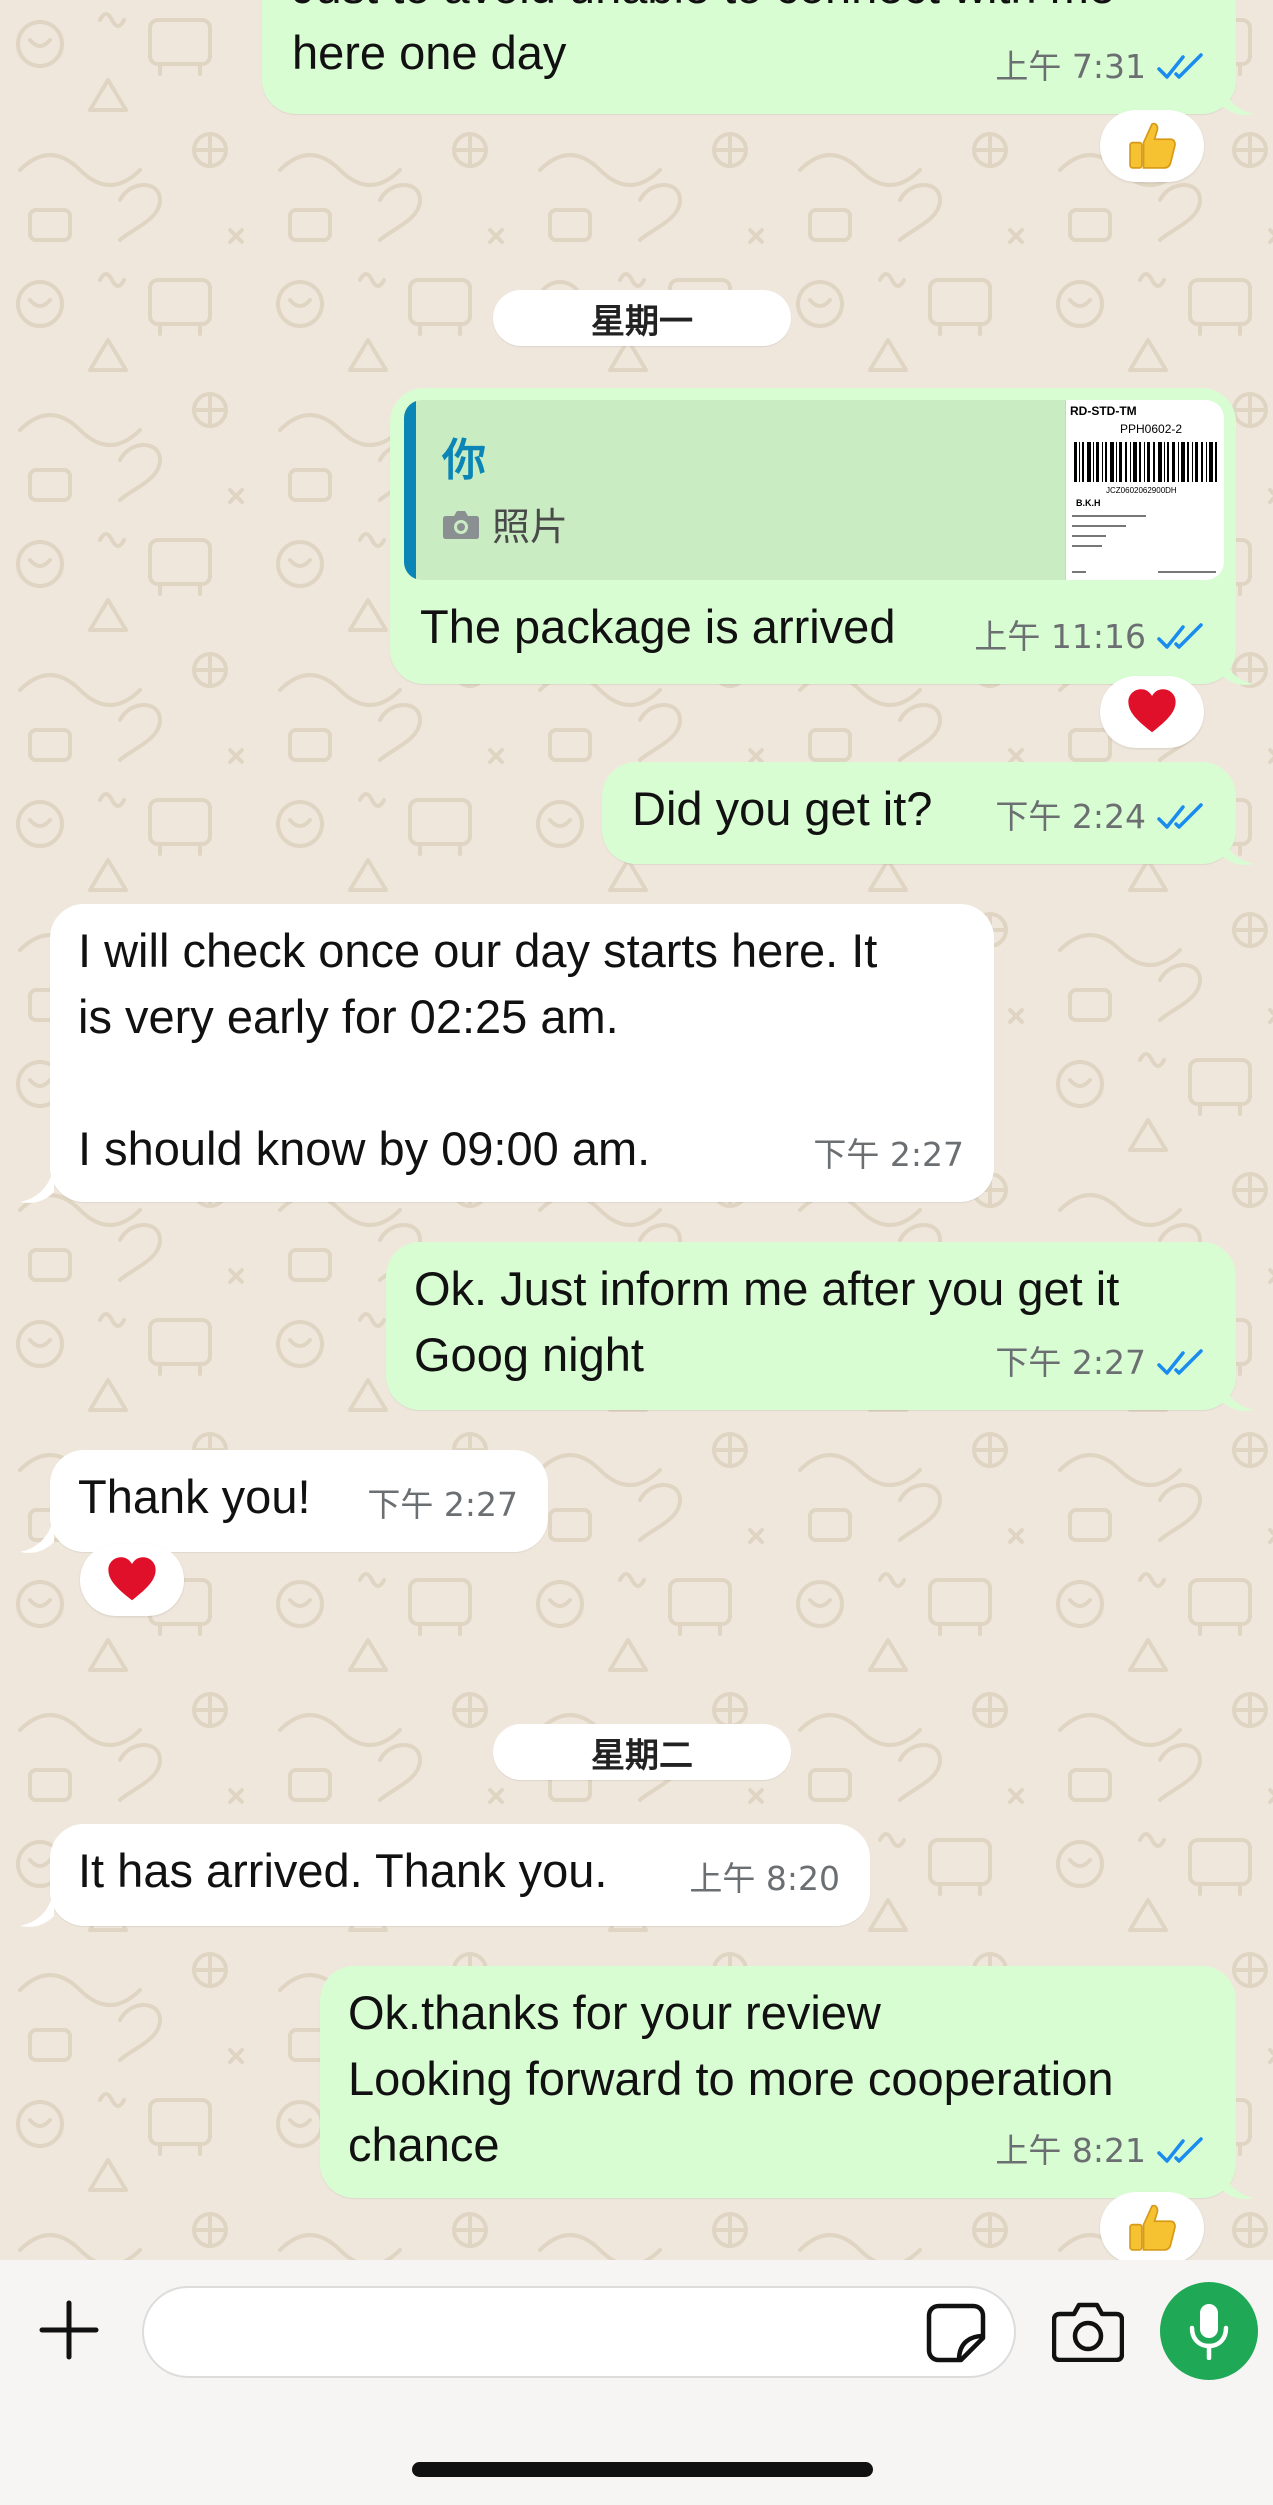 The image size is (1273, 2505). I want to click on message-time: 上午 8:21, so click(1070, 2150).